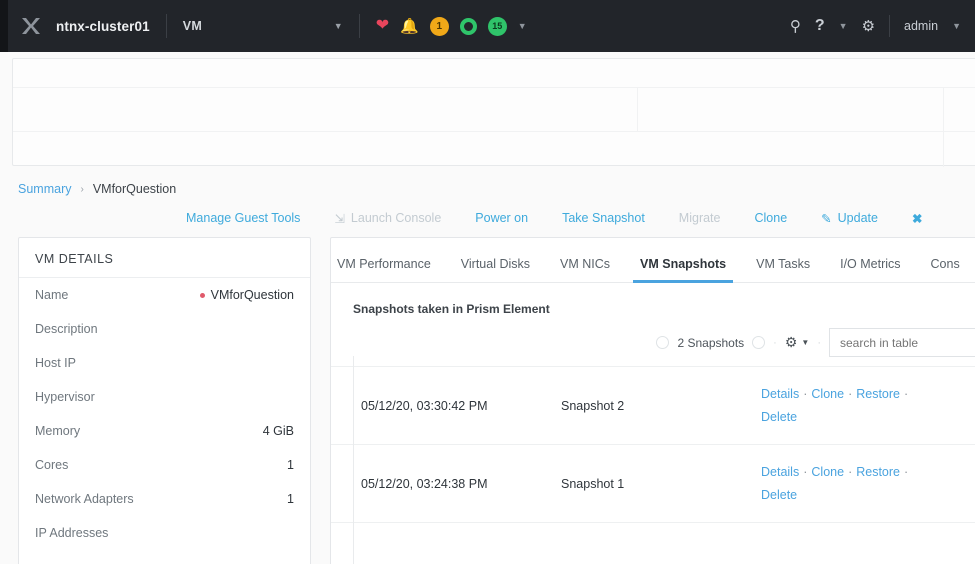 This screenshot has width=975, height=564. I want to click on action-manage-guest-tools: Manage Guest Tools, so click(243, 218).